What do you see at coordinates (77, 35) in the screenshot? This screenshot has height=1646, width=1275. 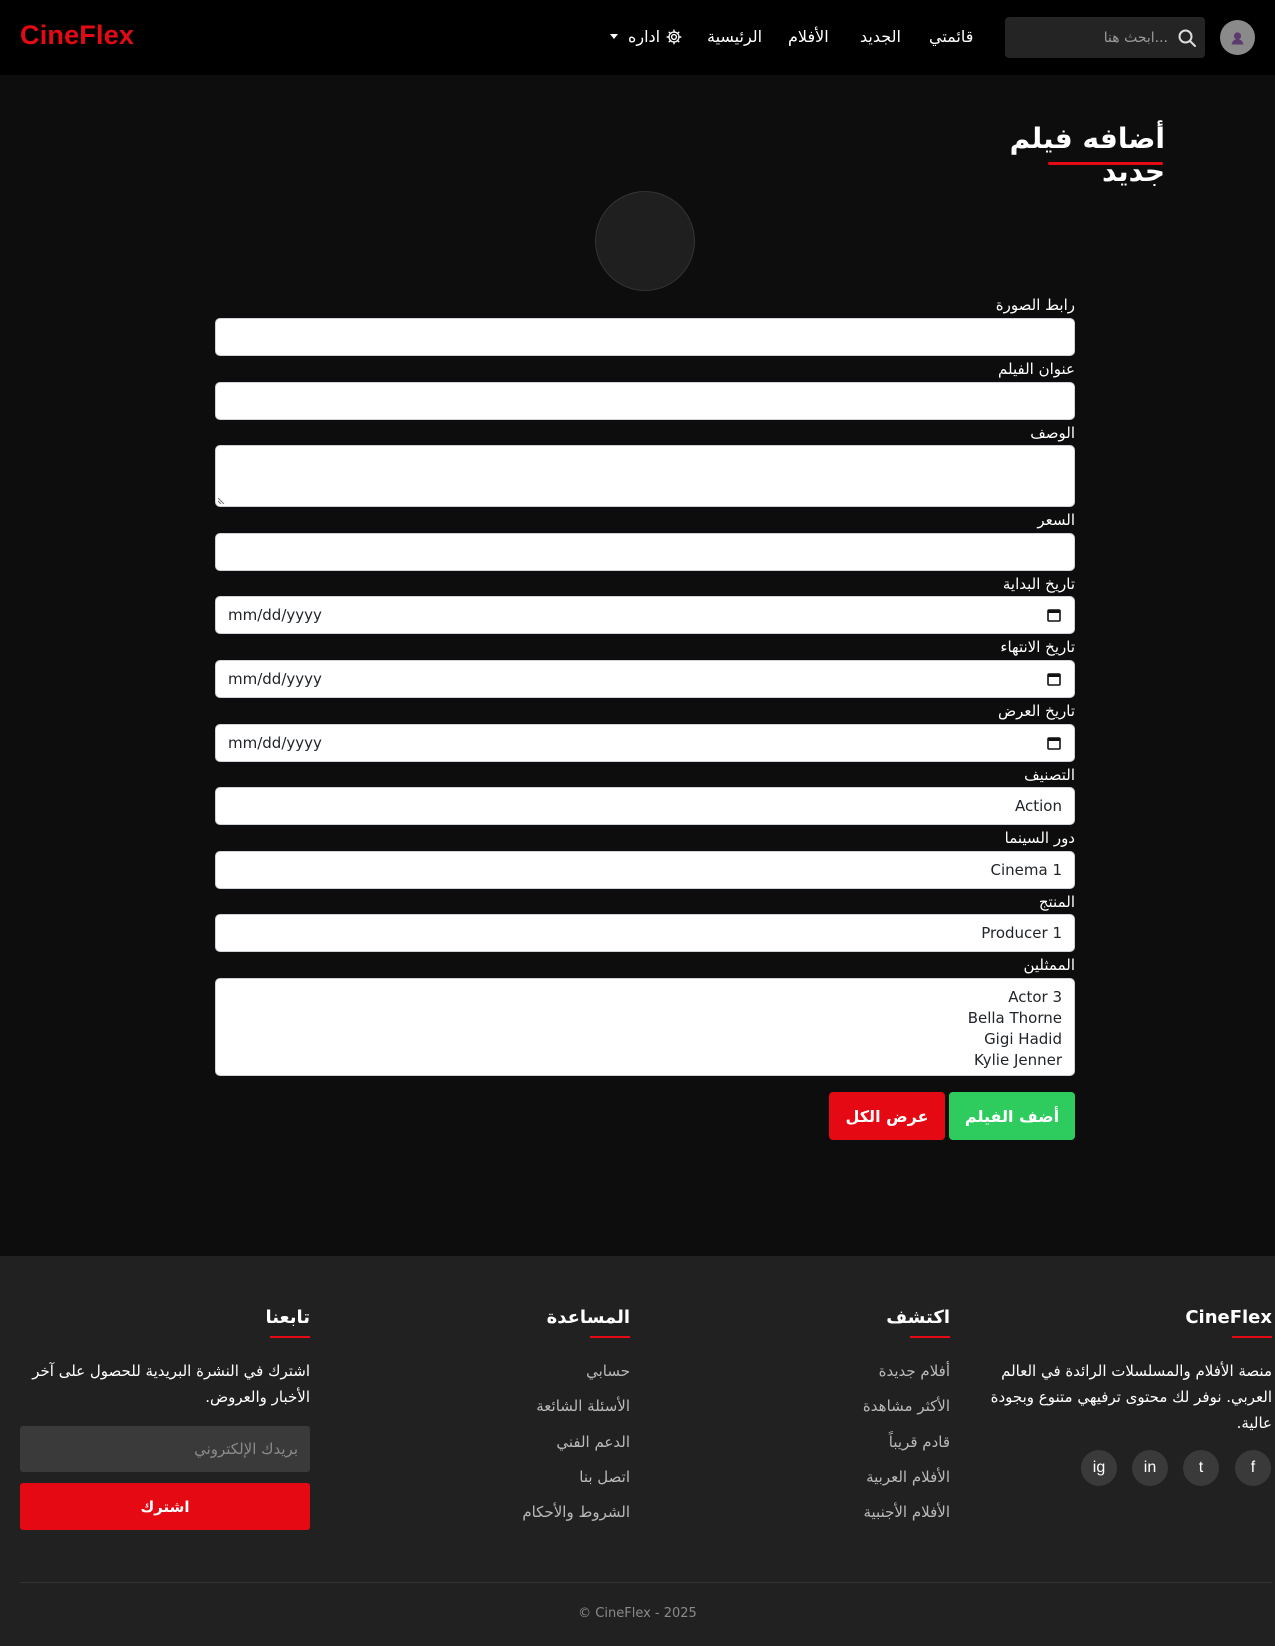 I see `brand-logo: CineFlex` at bounding box center [77, 35].